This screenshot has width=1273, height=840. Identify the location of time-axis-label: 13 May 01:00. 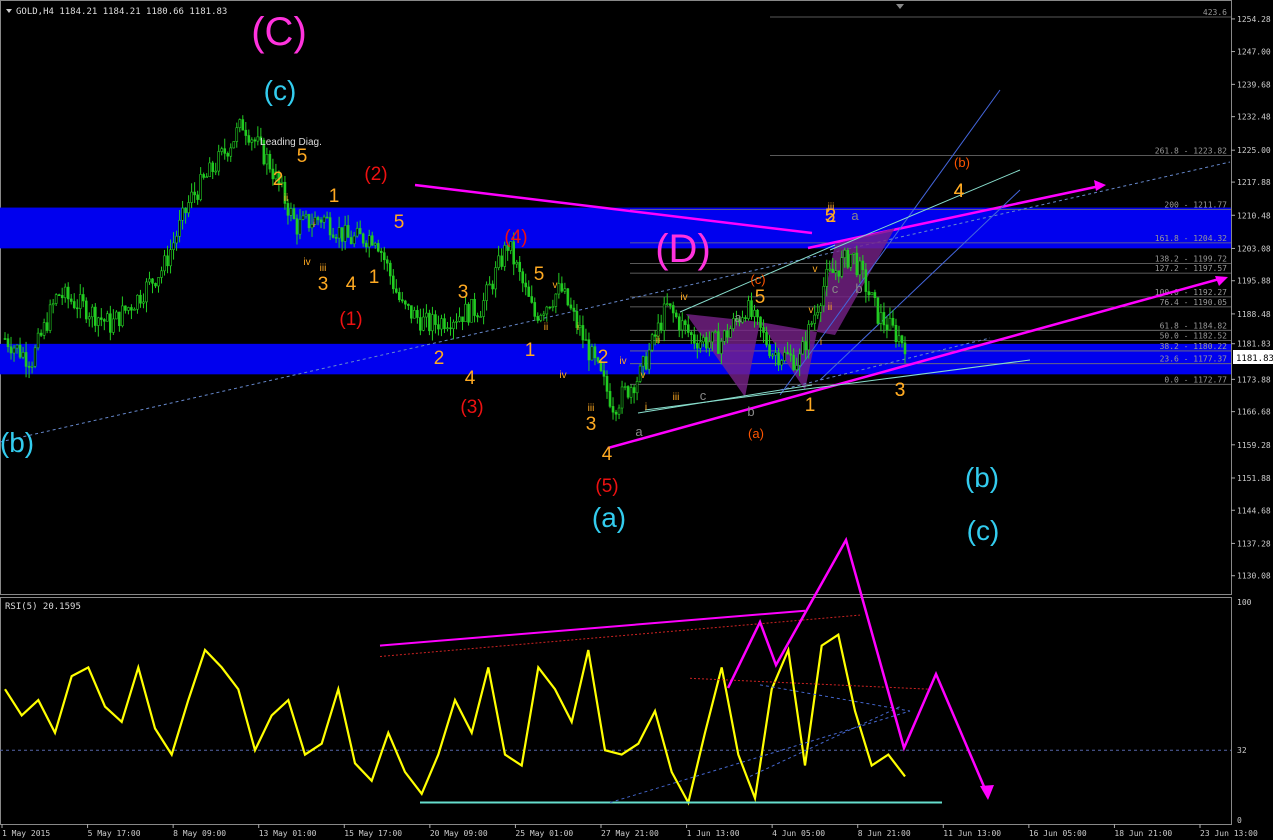
(288, 833).